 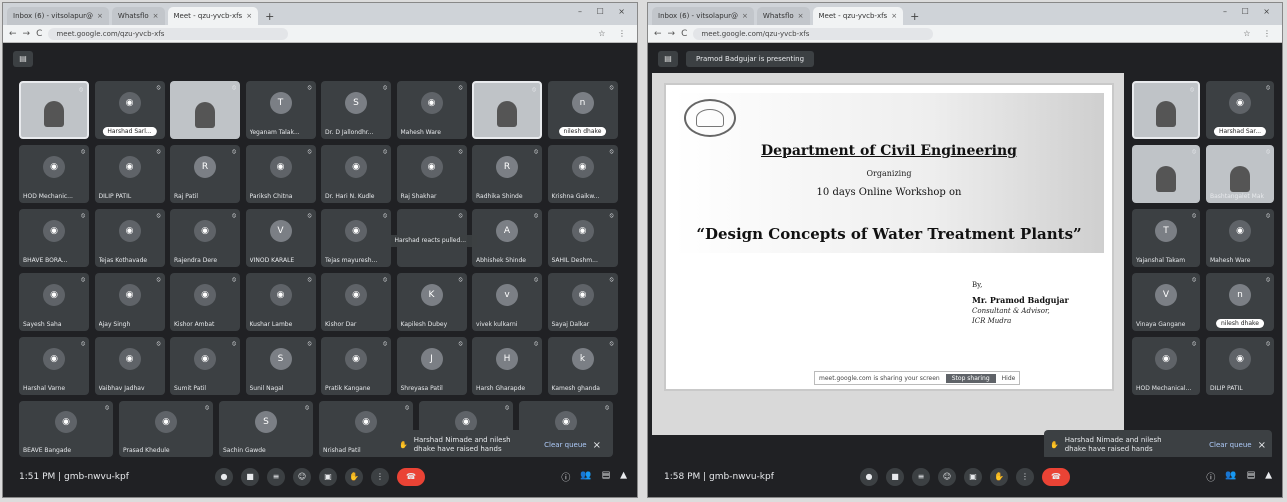 I want to click on participant-tile: ◉ ⦸ Kishor Dar, so click(x=356, y=302).